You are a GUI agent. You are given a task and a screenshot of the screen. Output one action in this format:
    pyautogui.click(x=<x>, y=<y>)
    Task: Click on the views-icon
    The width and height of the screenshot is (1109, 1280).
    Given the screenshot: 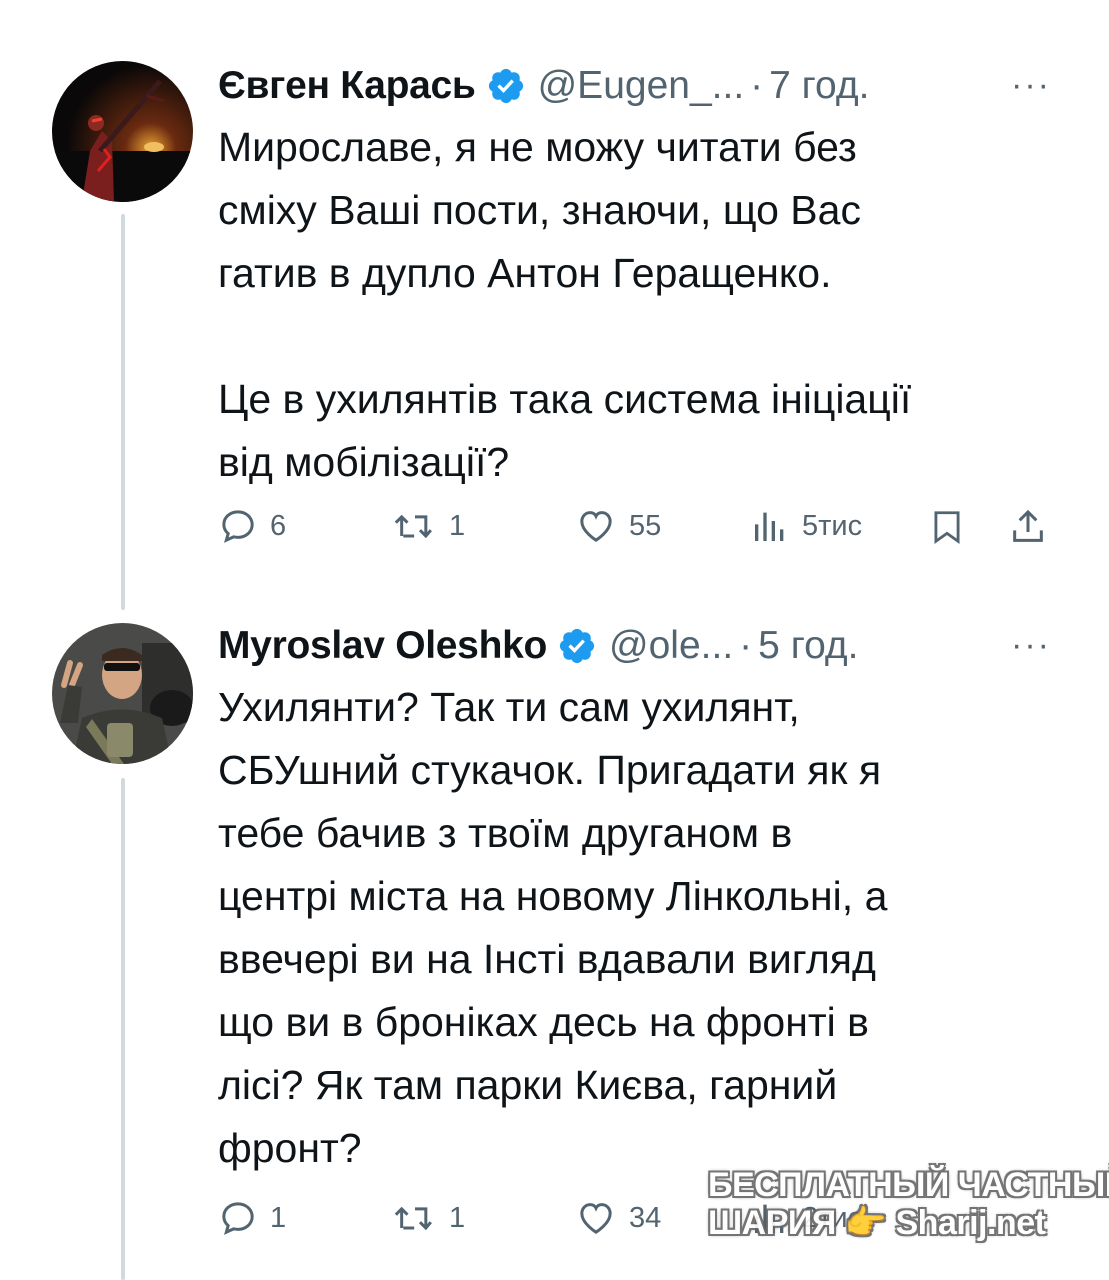 What is the action you would take?
    pyautogui.click(x=769, y=526)
    